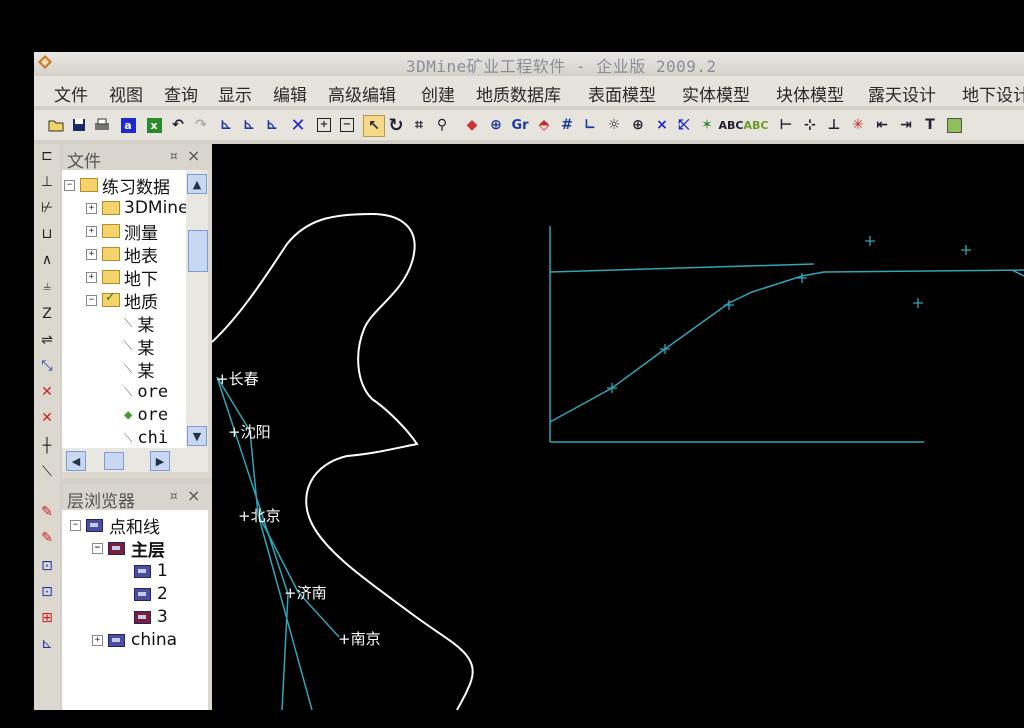 Image resolution: width=1024 pixels, height=728 pixels. Describe the element at coordinates (178, 125) in the screenshot. I see `undo-icon: ↶` at that location.